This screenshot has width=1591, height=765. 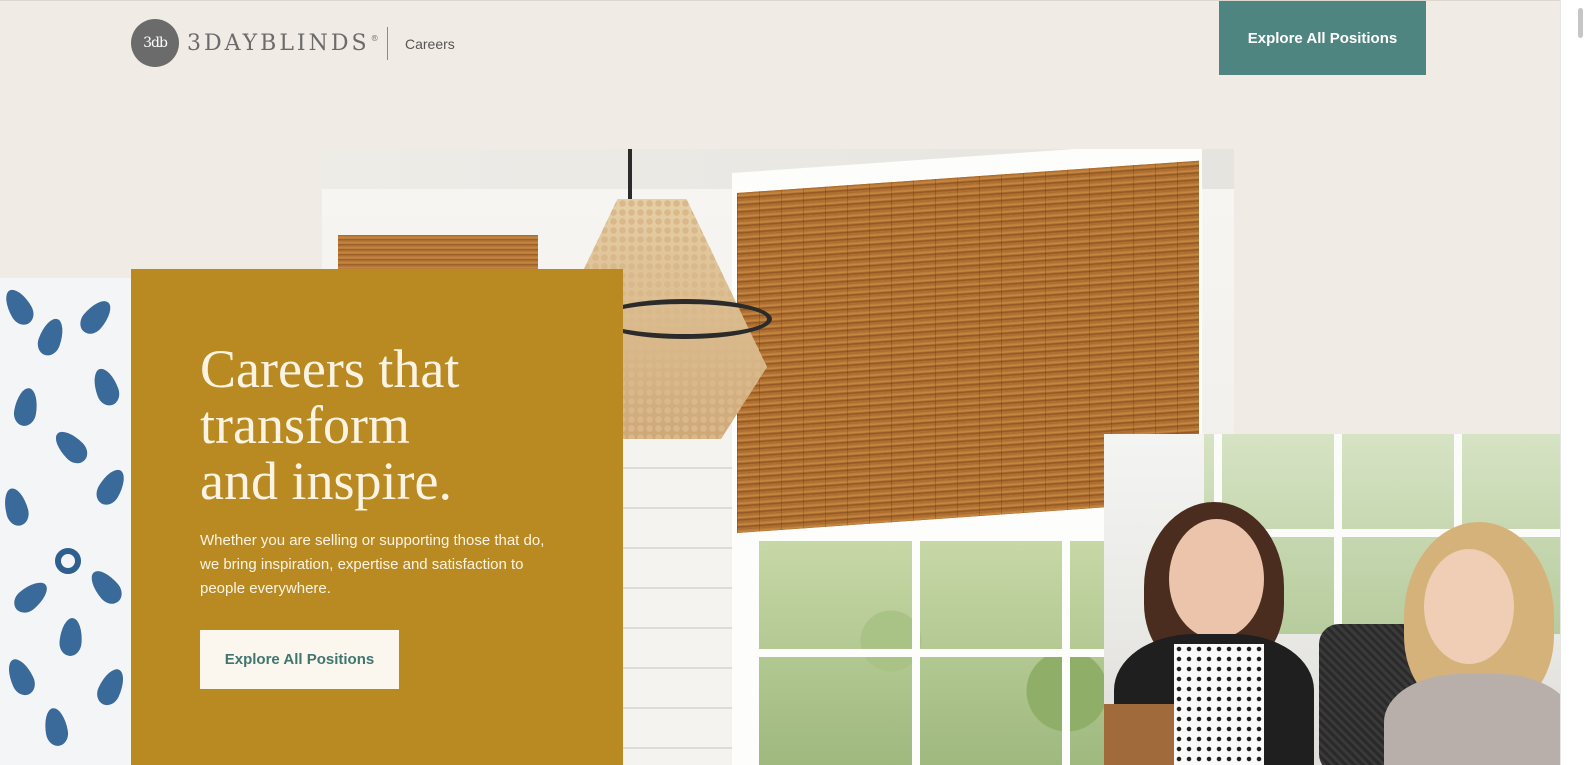 What do you see at coordinates (684, 319) in the screenshot?
I see `chandelier-ring` at bounding box center [684, 319].